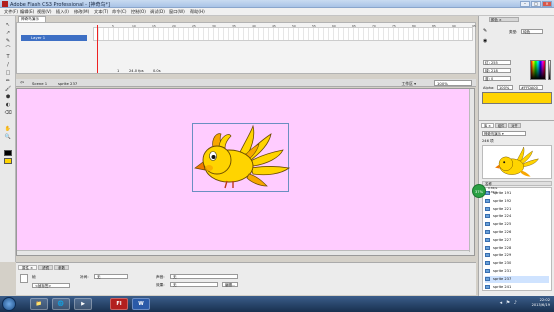  Describe the element at coordinates (8, 105) in the screenshot. I see `paint-bucket-tool-icon: ◐` at that location.